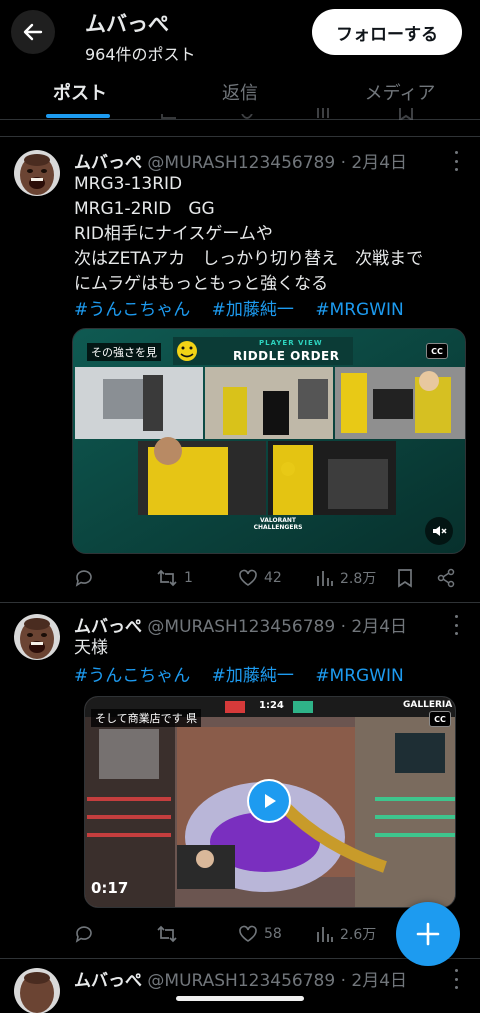  Describe the element at coordinates (240, 998) in the screenshot. I see `home-indicator` at that location.